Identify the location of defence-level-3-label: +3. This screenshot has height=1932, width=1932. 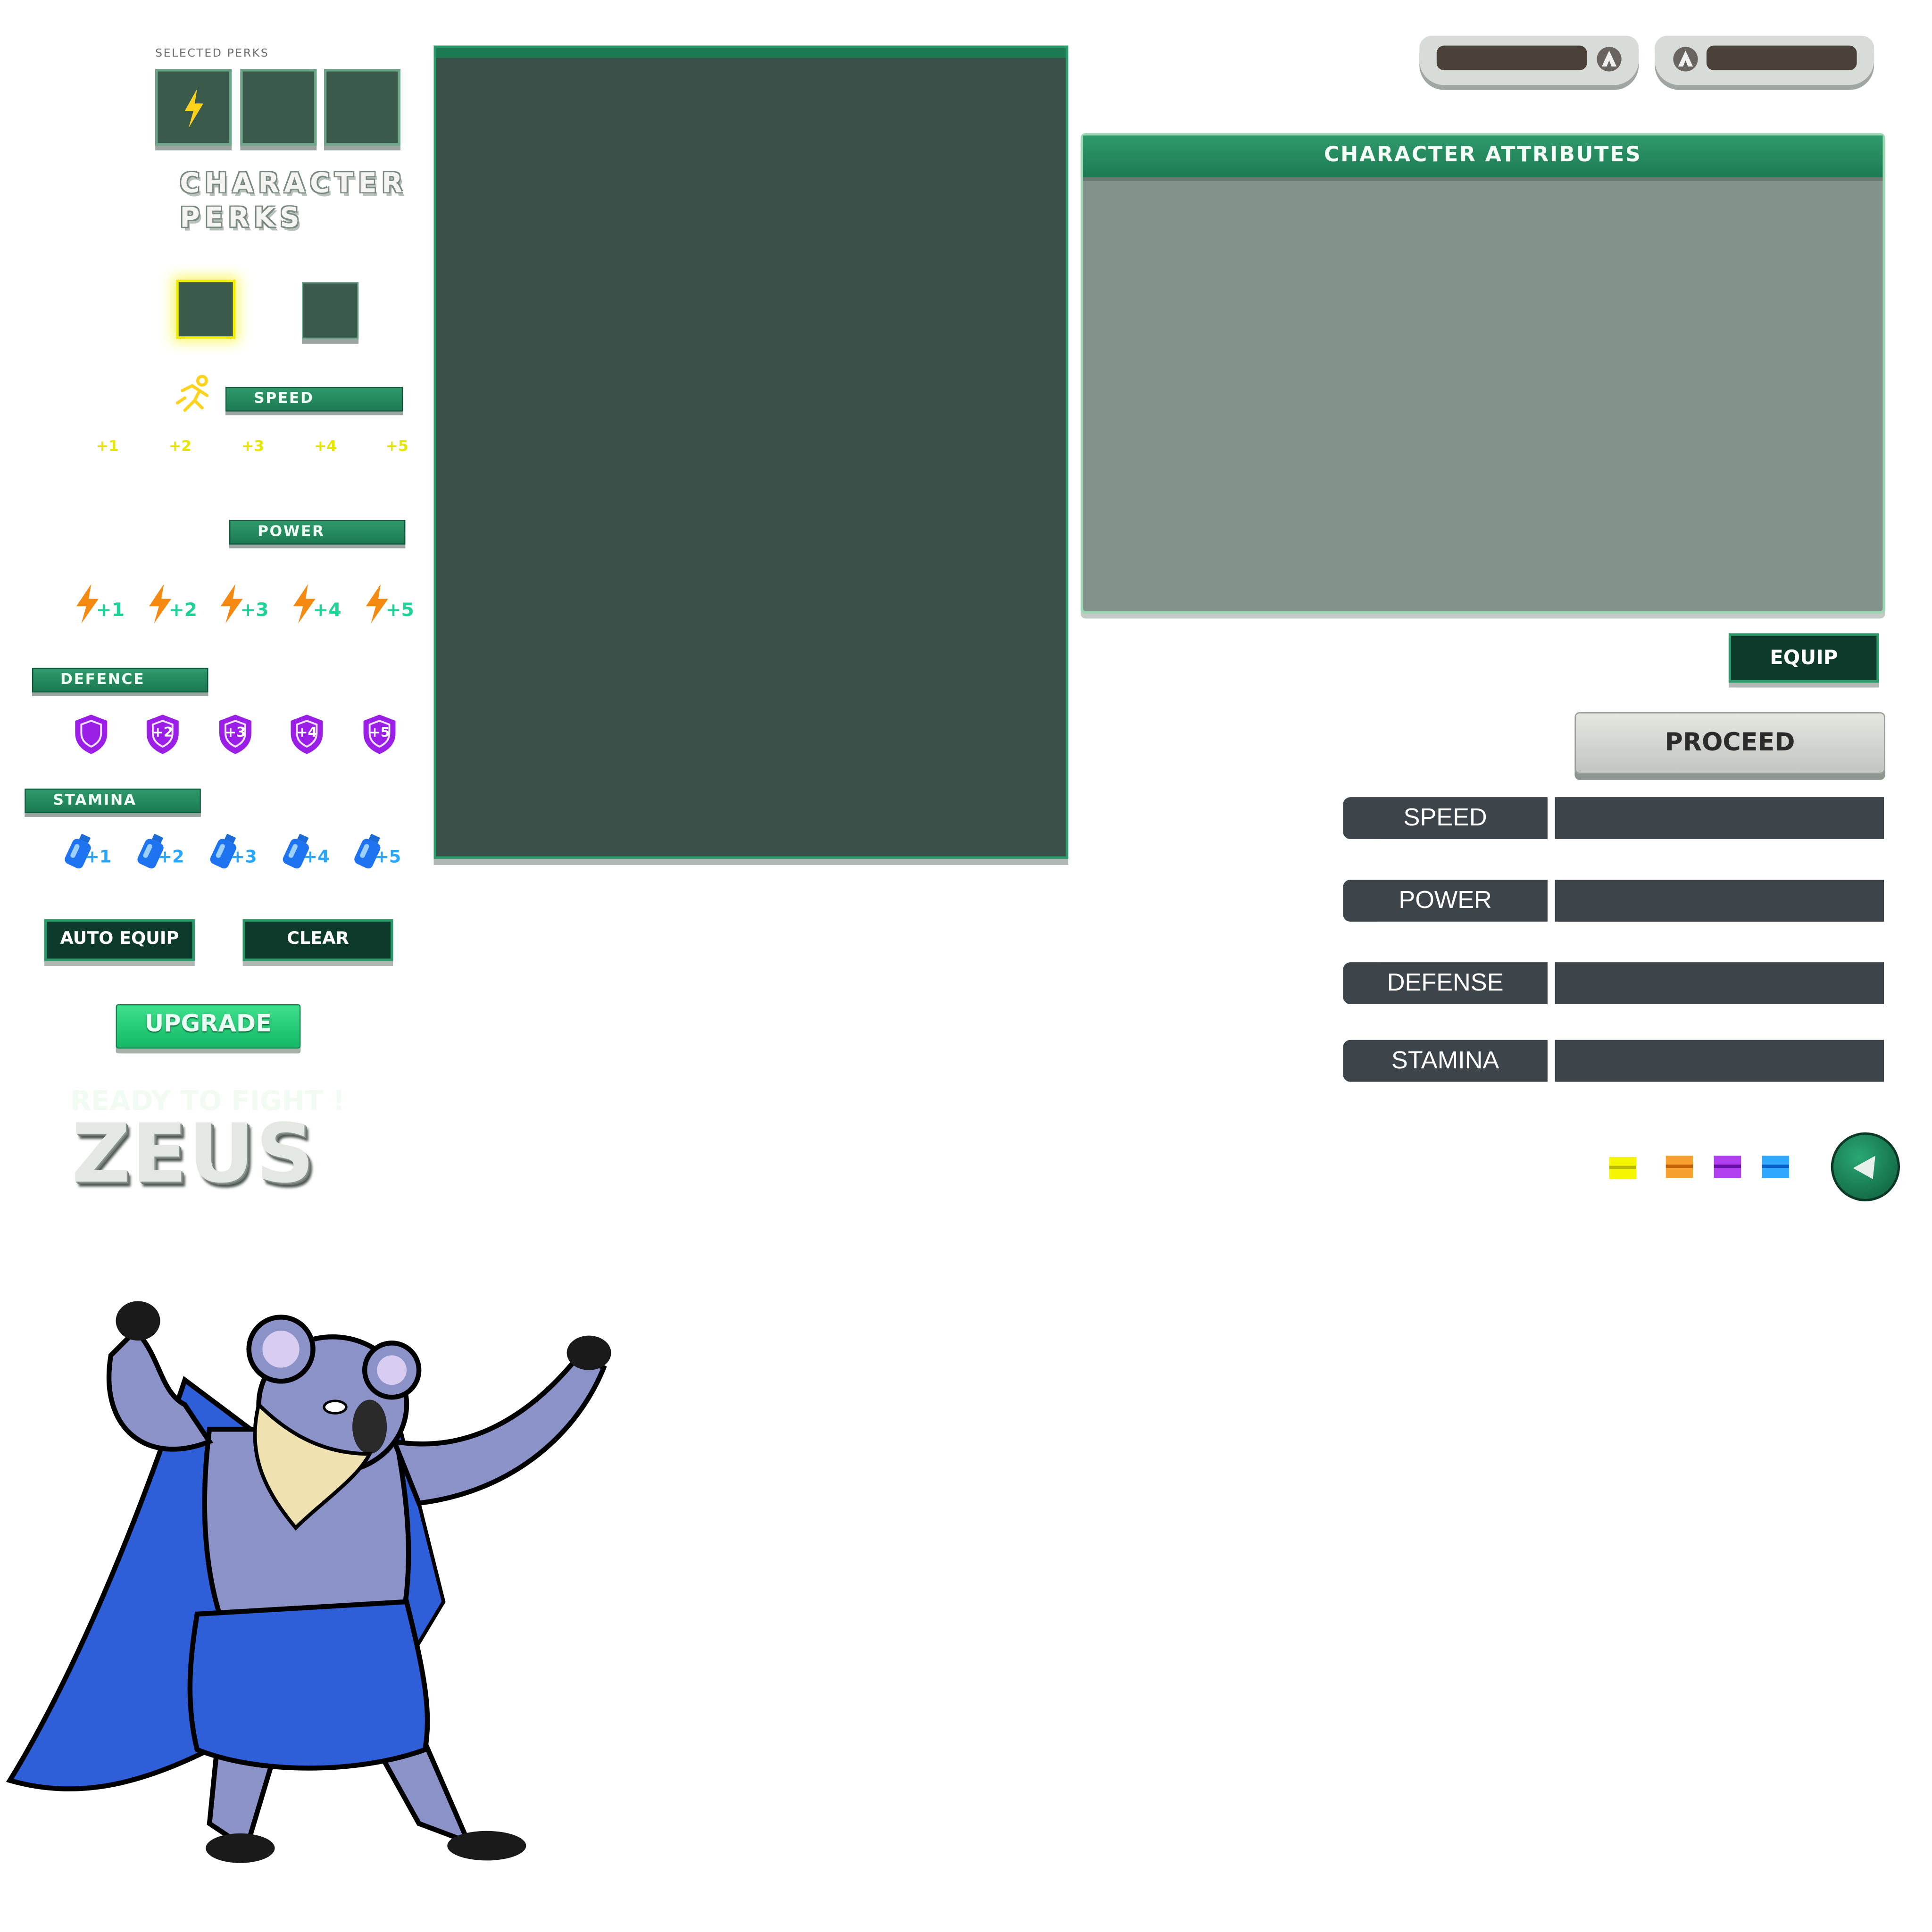
(236, 732).